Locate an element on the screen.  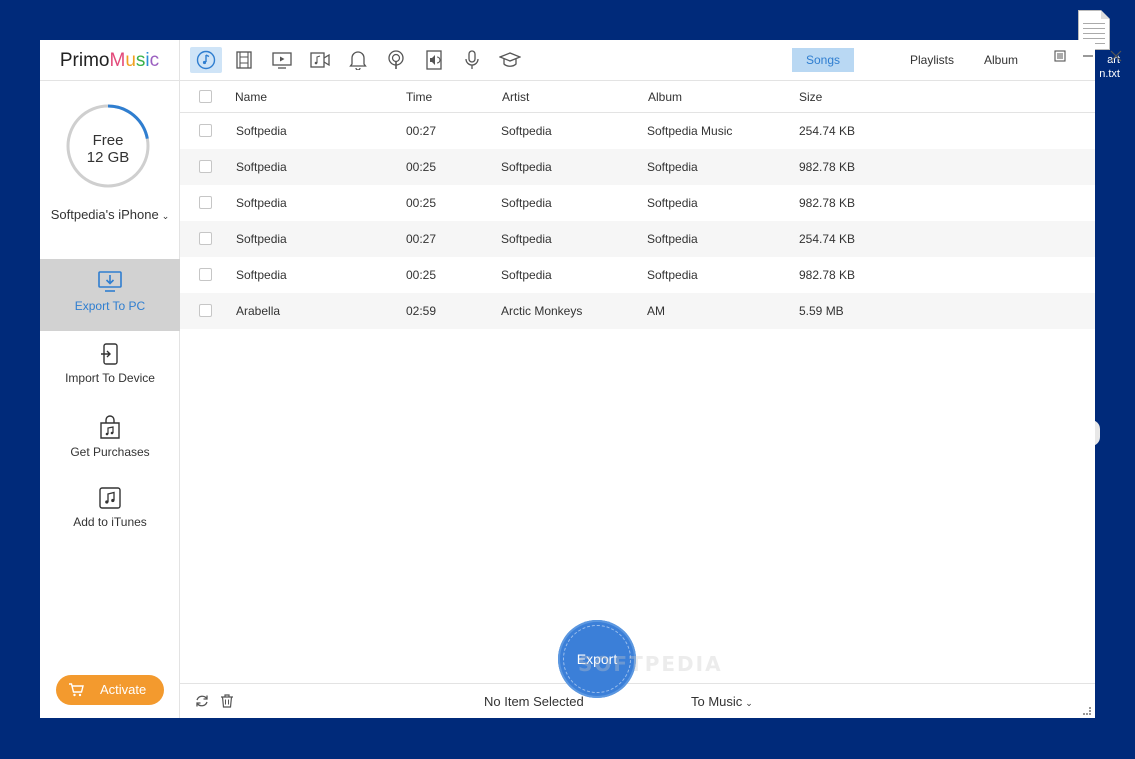
tab-album: Album is located at coordinates (1001, 60).